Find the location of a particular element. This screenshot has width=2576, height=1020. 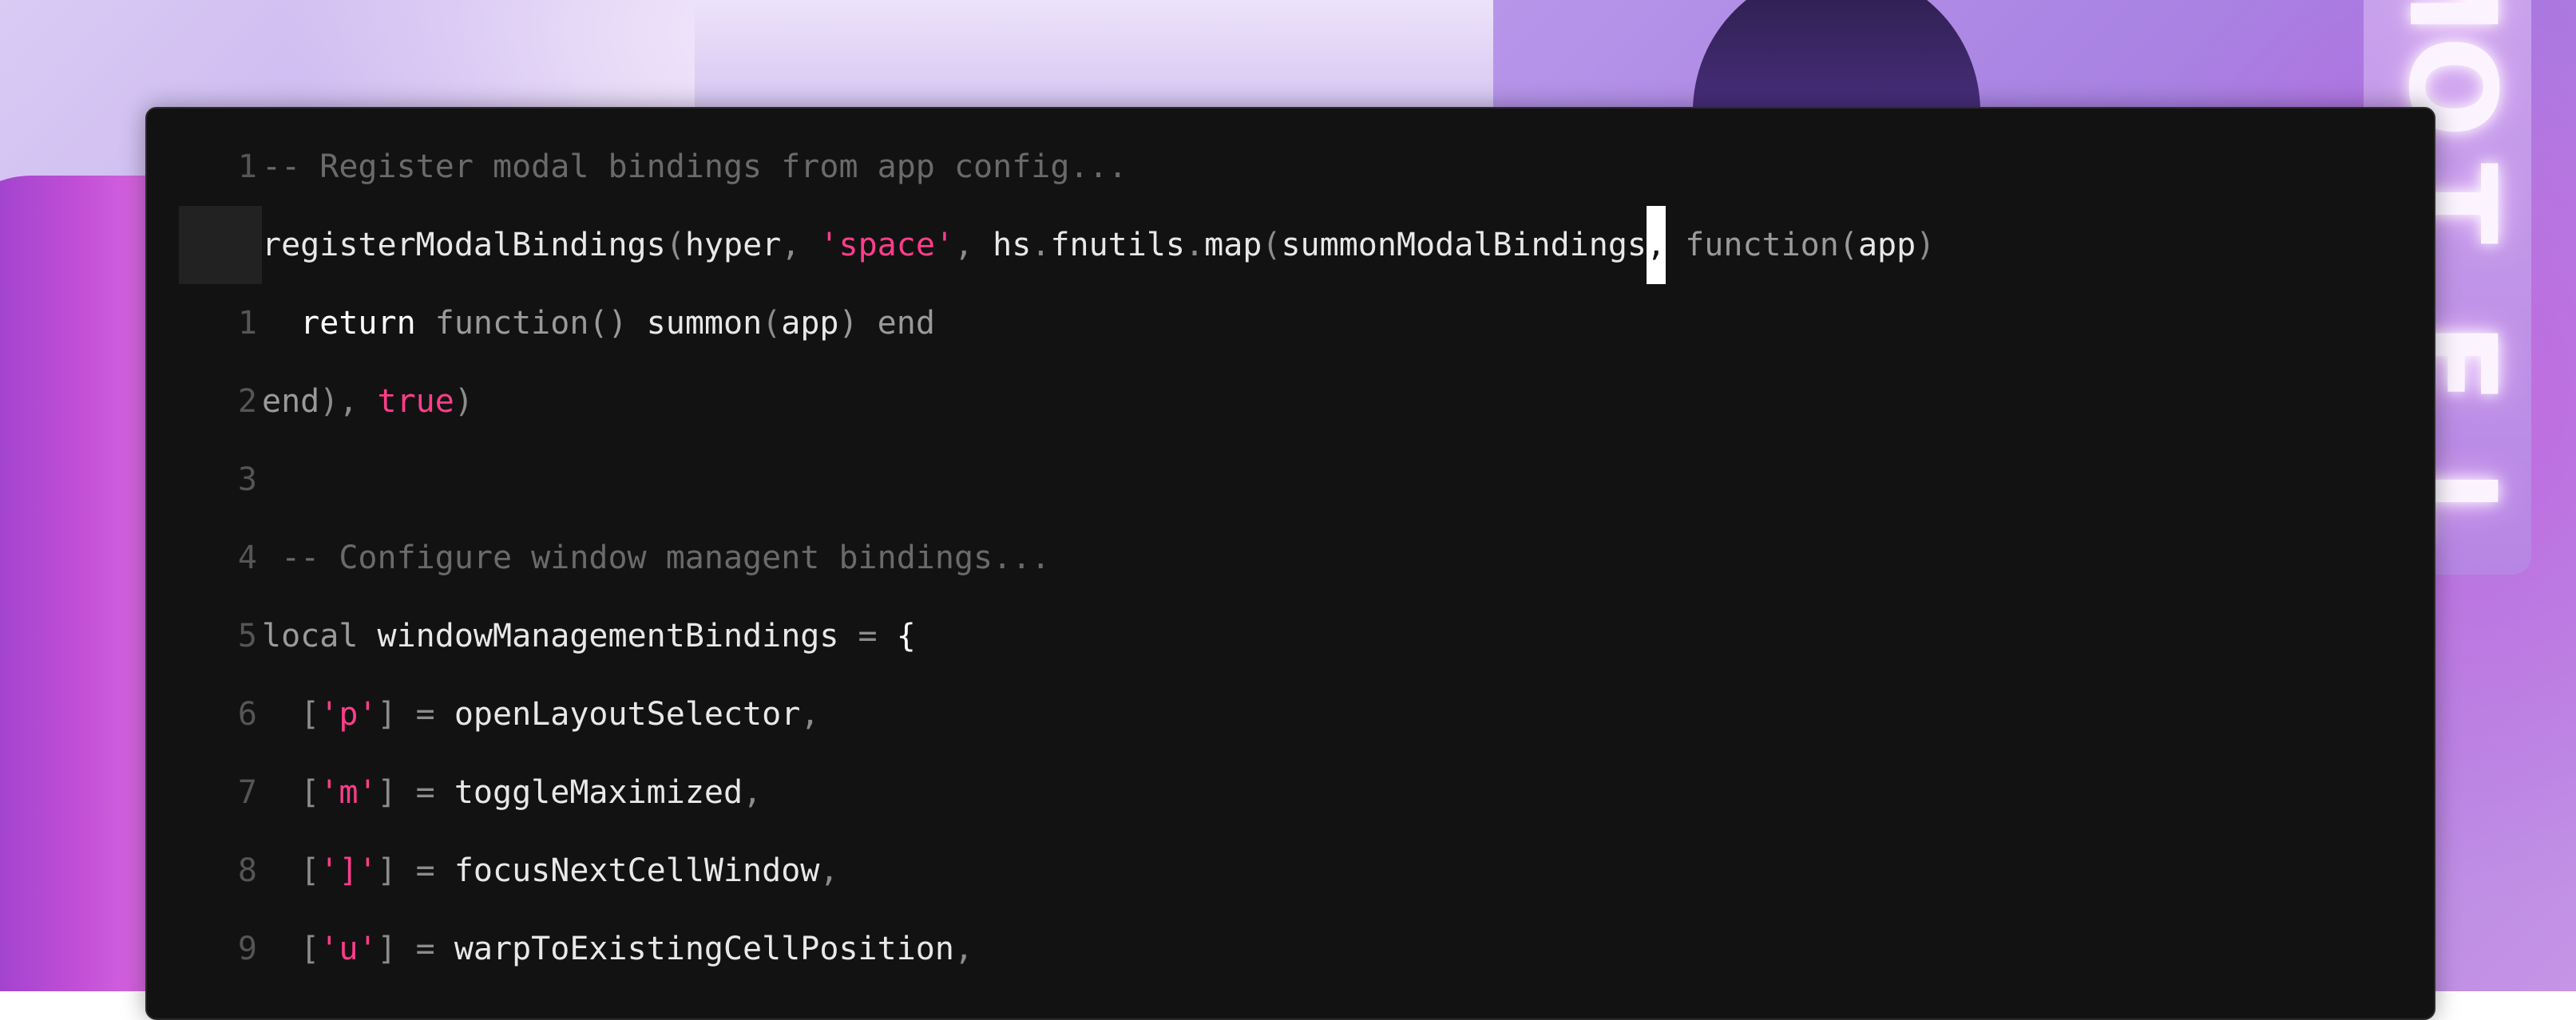

code-token: function( is located at coordinates (1762, 245).